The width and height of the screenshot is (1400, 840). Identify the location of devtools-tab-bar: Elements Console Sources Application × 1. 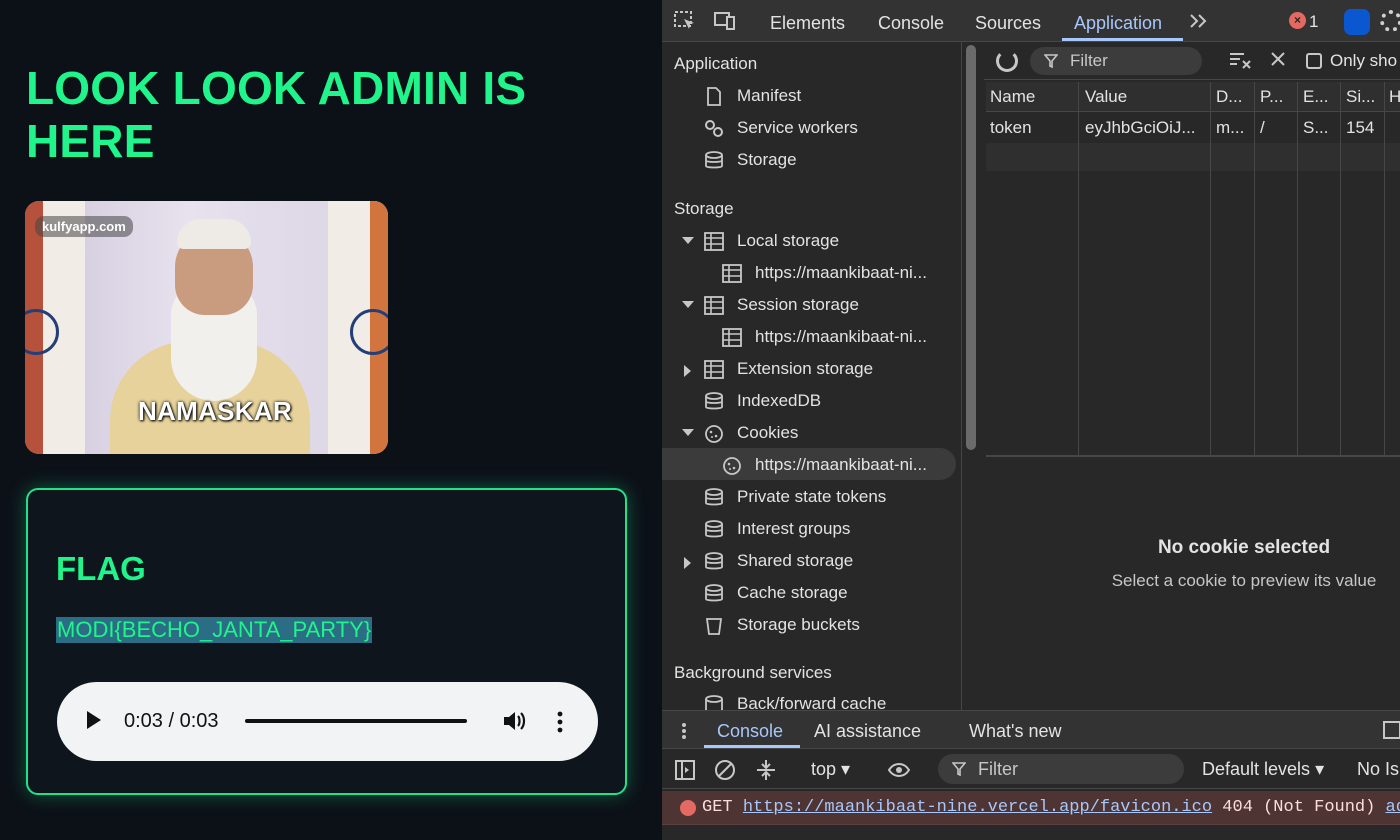
(1031, 21).